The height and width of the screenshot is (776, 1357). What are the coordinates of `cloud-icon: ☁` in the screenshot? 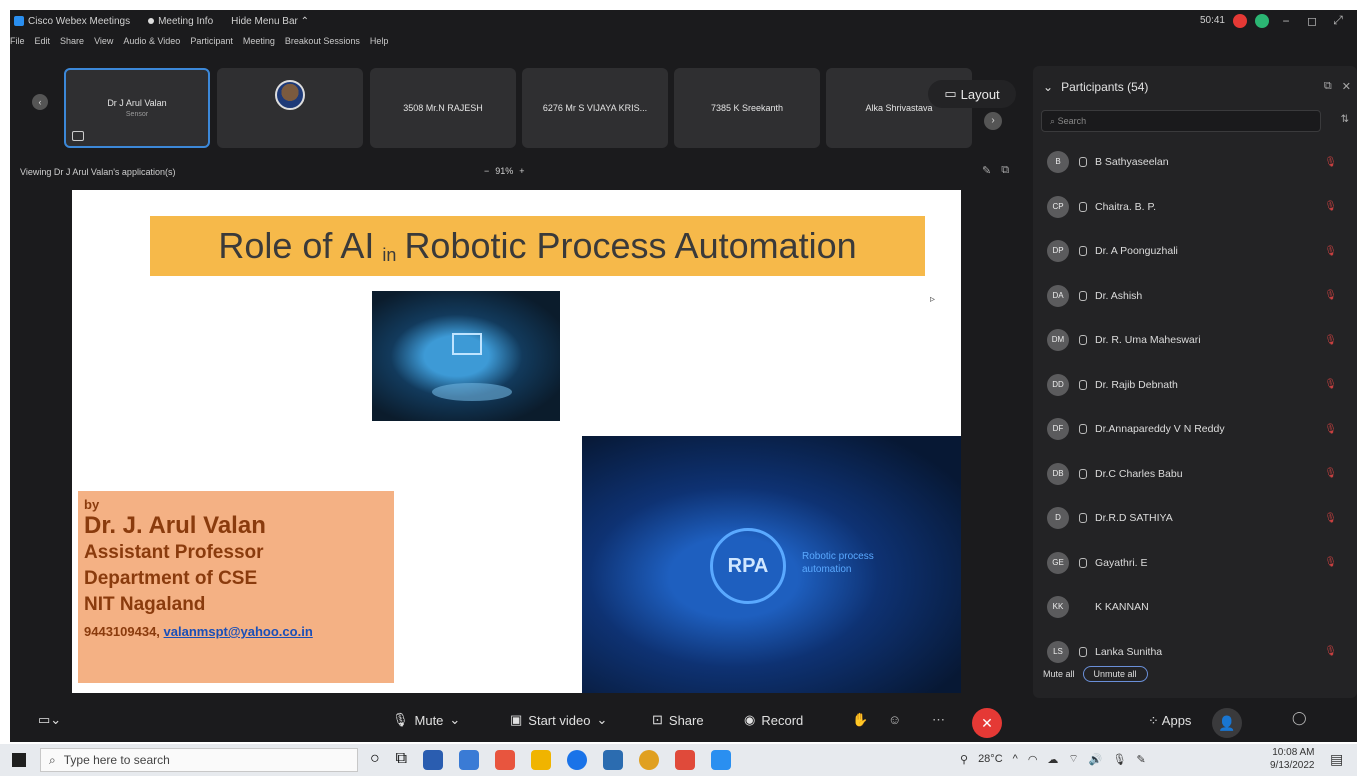 It's located at (1052, 759).